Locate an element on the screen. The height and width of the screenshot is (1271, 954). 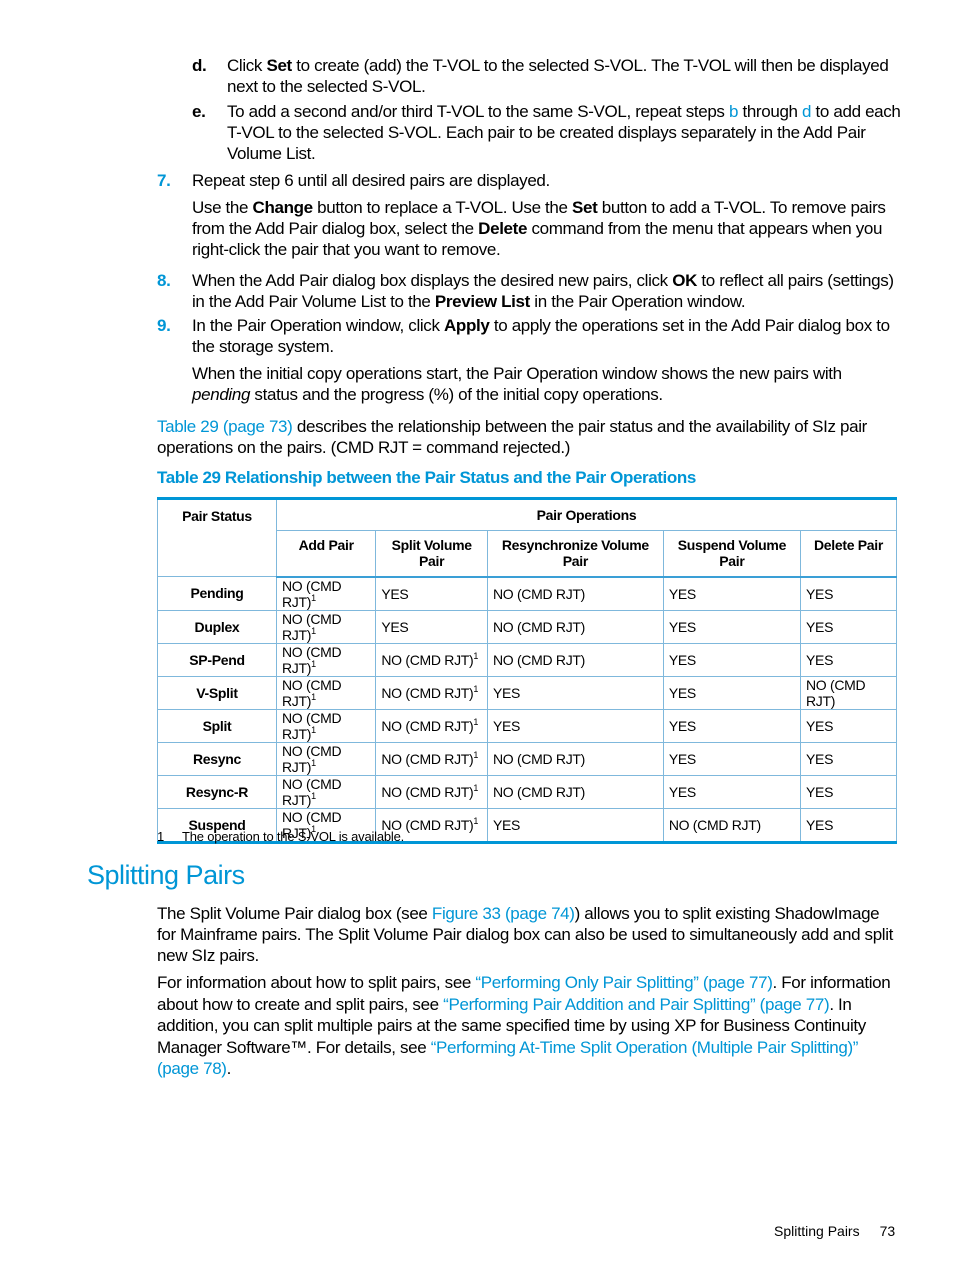
step-link-b: b is located at coordinates (733, 111).